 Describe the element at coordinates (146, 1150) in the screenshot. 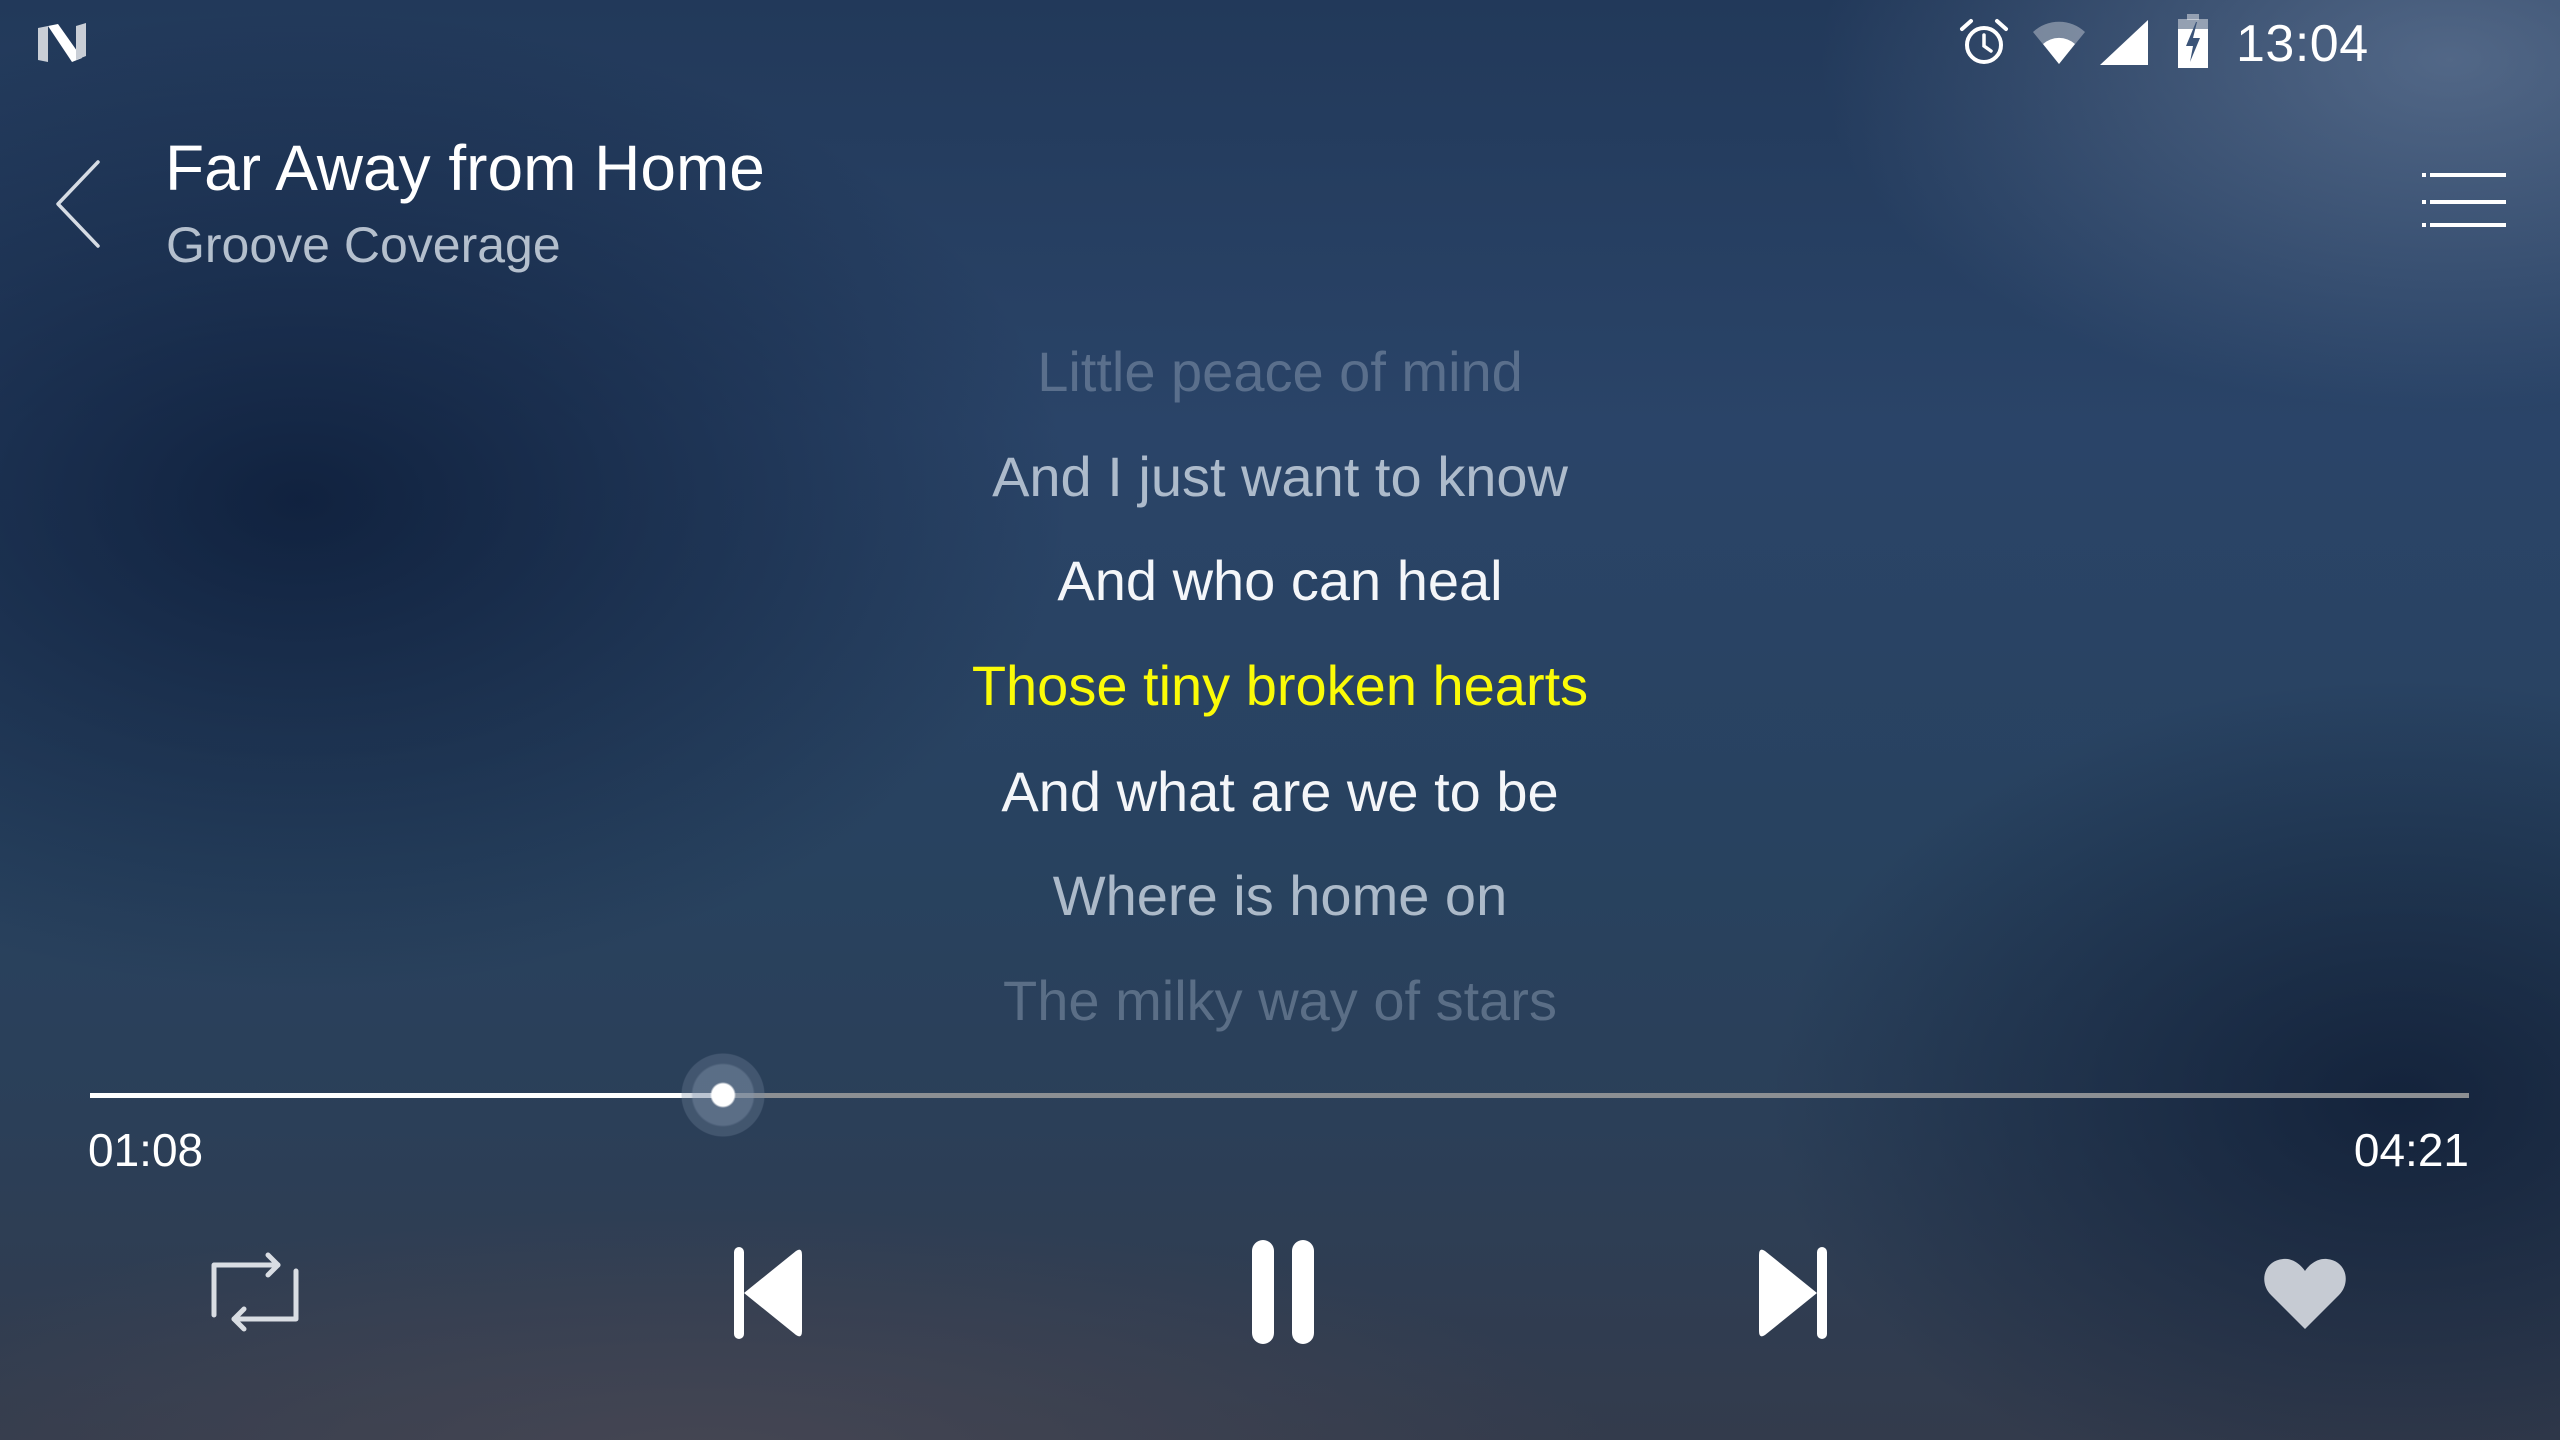

I see `elapsed-time: 01:08` at that location.